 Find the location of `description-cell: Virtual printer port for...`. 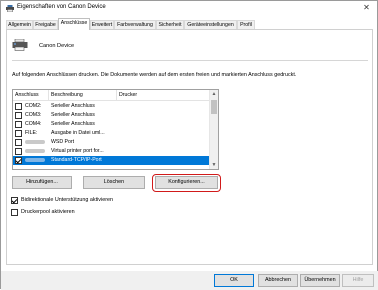

description-cell: Virtual printer port for... is located at coordinates (77, 151).